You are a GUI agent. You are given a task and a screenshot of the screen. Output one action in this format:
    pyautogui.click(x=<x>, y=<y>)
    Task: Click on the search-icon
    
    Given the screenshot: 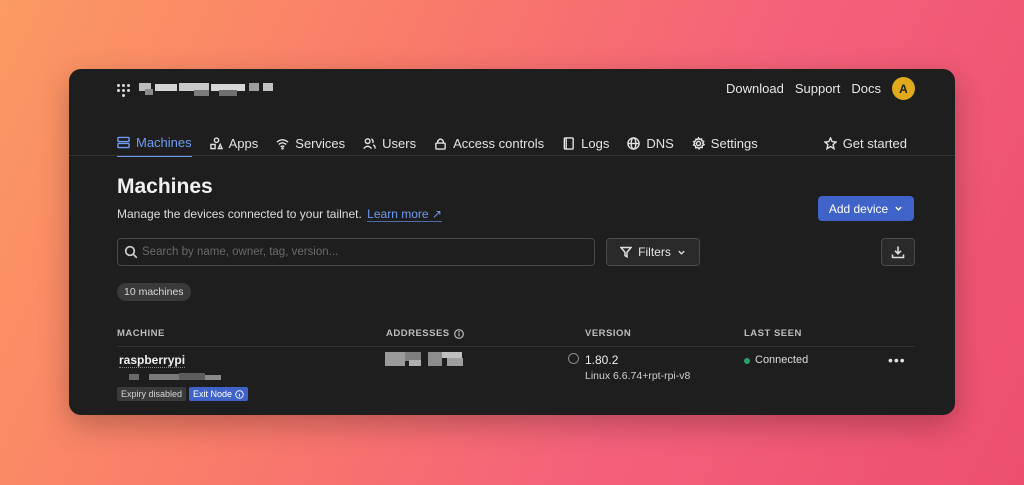 What is the action you would take?
    pyautogui.click(x=131, y=252)
    